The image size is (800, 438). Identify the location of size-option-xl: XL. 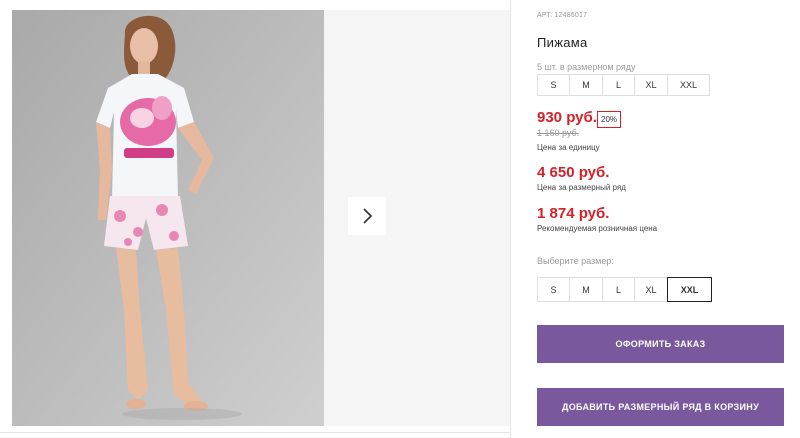
(651, 289).